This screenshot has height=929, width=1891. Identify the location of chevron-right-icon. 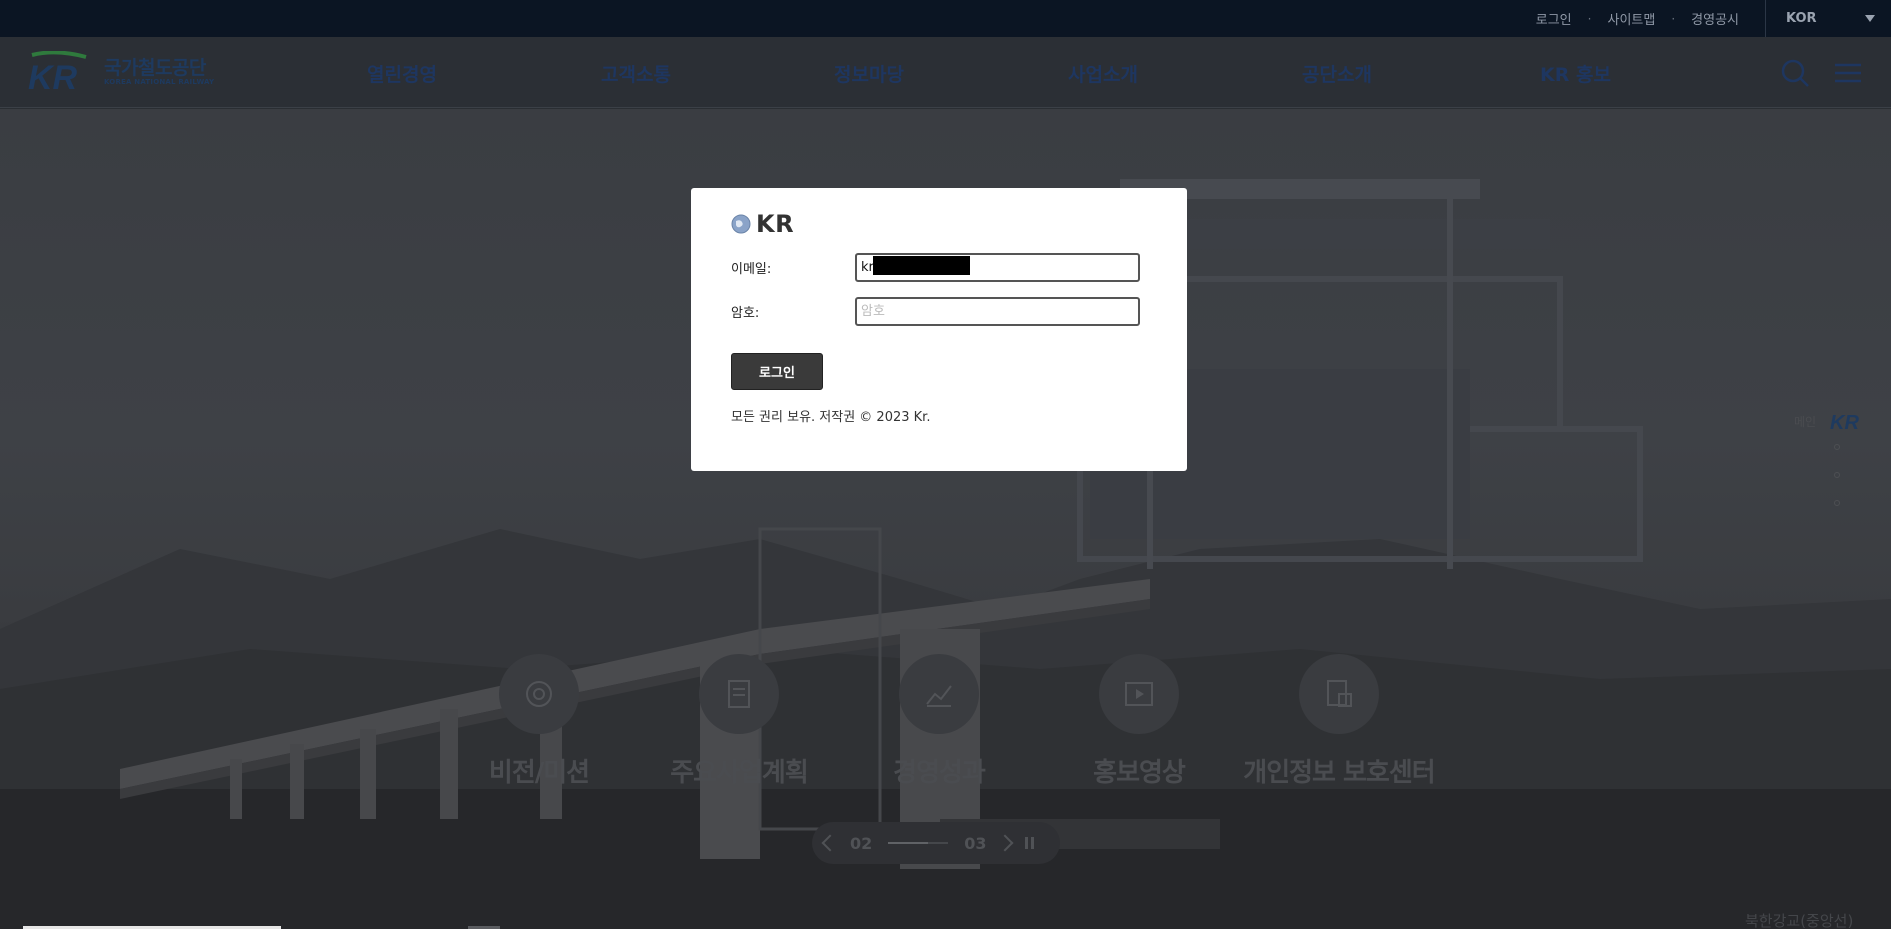
(1005, 843).